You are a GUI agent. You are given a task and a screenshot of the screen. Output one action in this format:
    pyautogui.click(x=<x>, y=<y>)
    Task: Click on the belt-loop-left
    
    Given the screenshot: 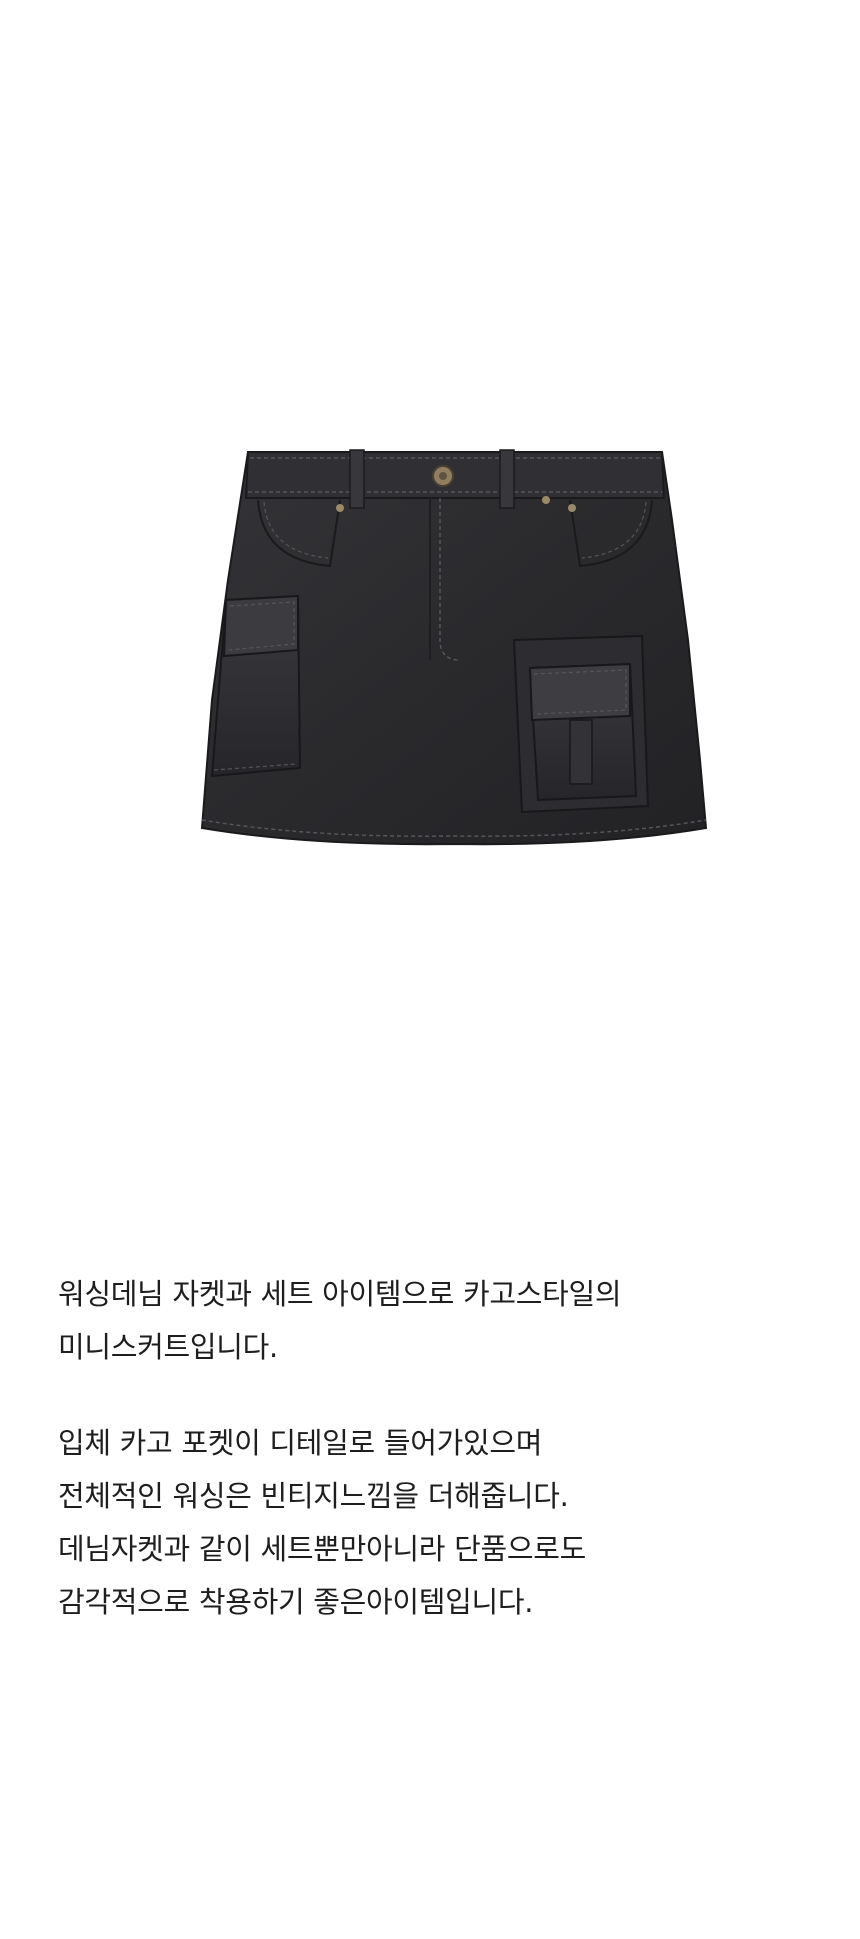 What is the action you would take?
    pyautogui.click(x=357, y=479)
    